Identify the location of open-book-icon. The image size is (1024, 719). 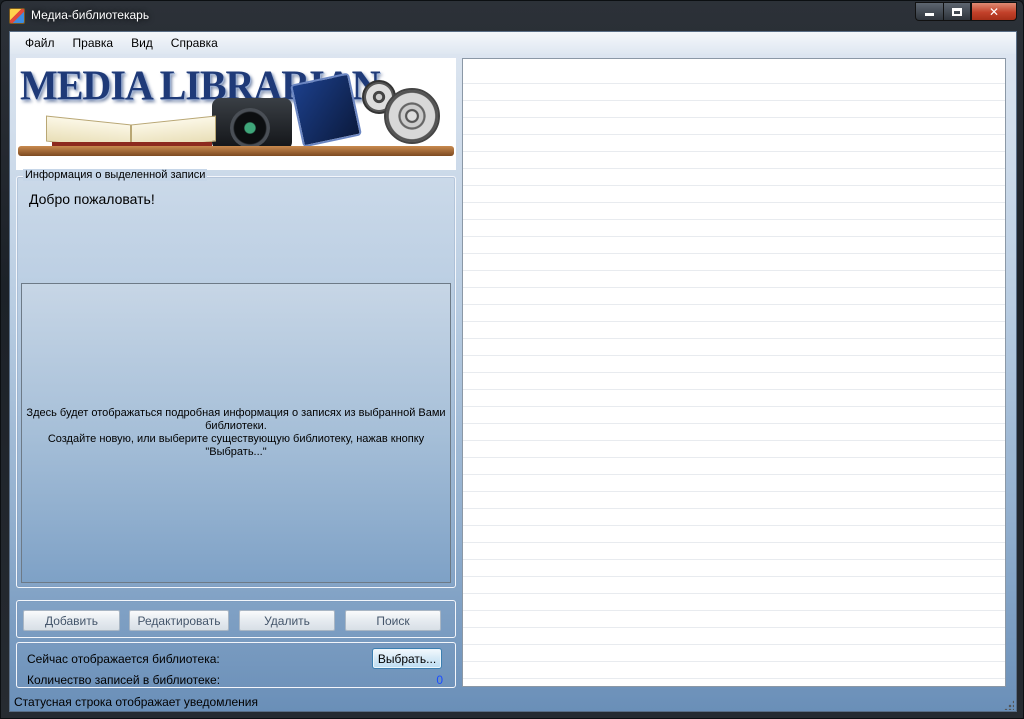
(131, 133).